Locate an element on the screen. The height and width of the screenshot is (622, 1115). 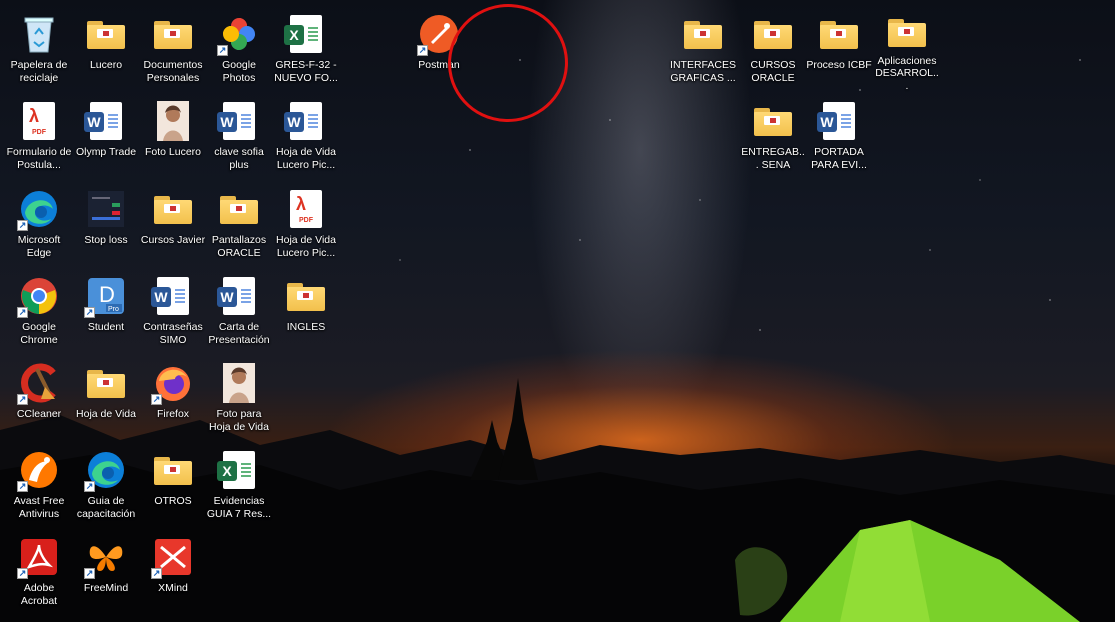
desktop-icon: Pantallazos ORACLE is located at coordinates (239, 225).